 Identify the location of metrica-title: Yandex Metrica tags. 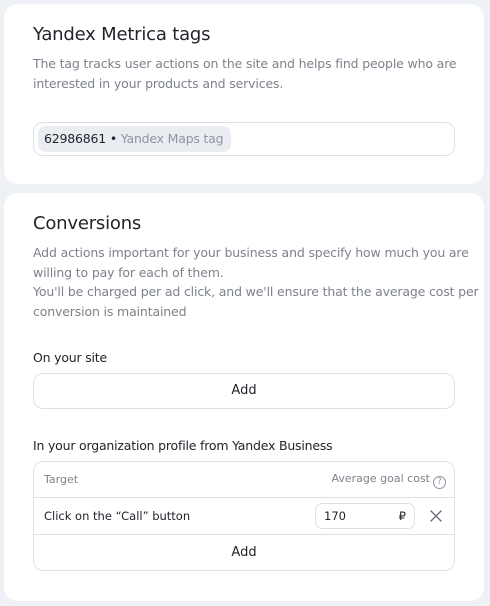
(122, 34).